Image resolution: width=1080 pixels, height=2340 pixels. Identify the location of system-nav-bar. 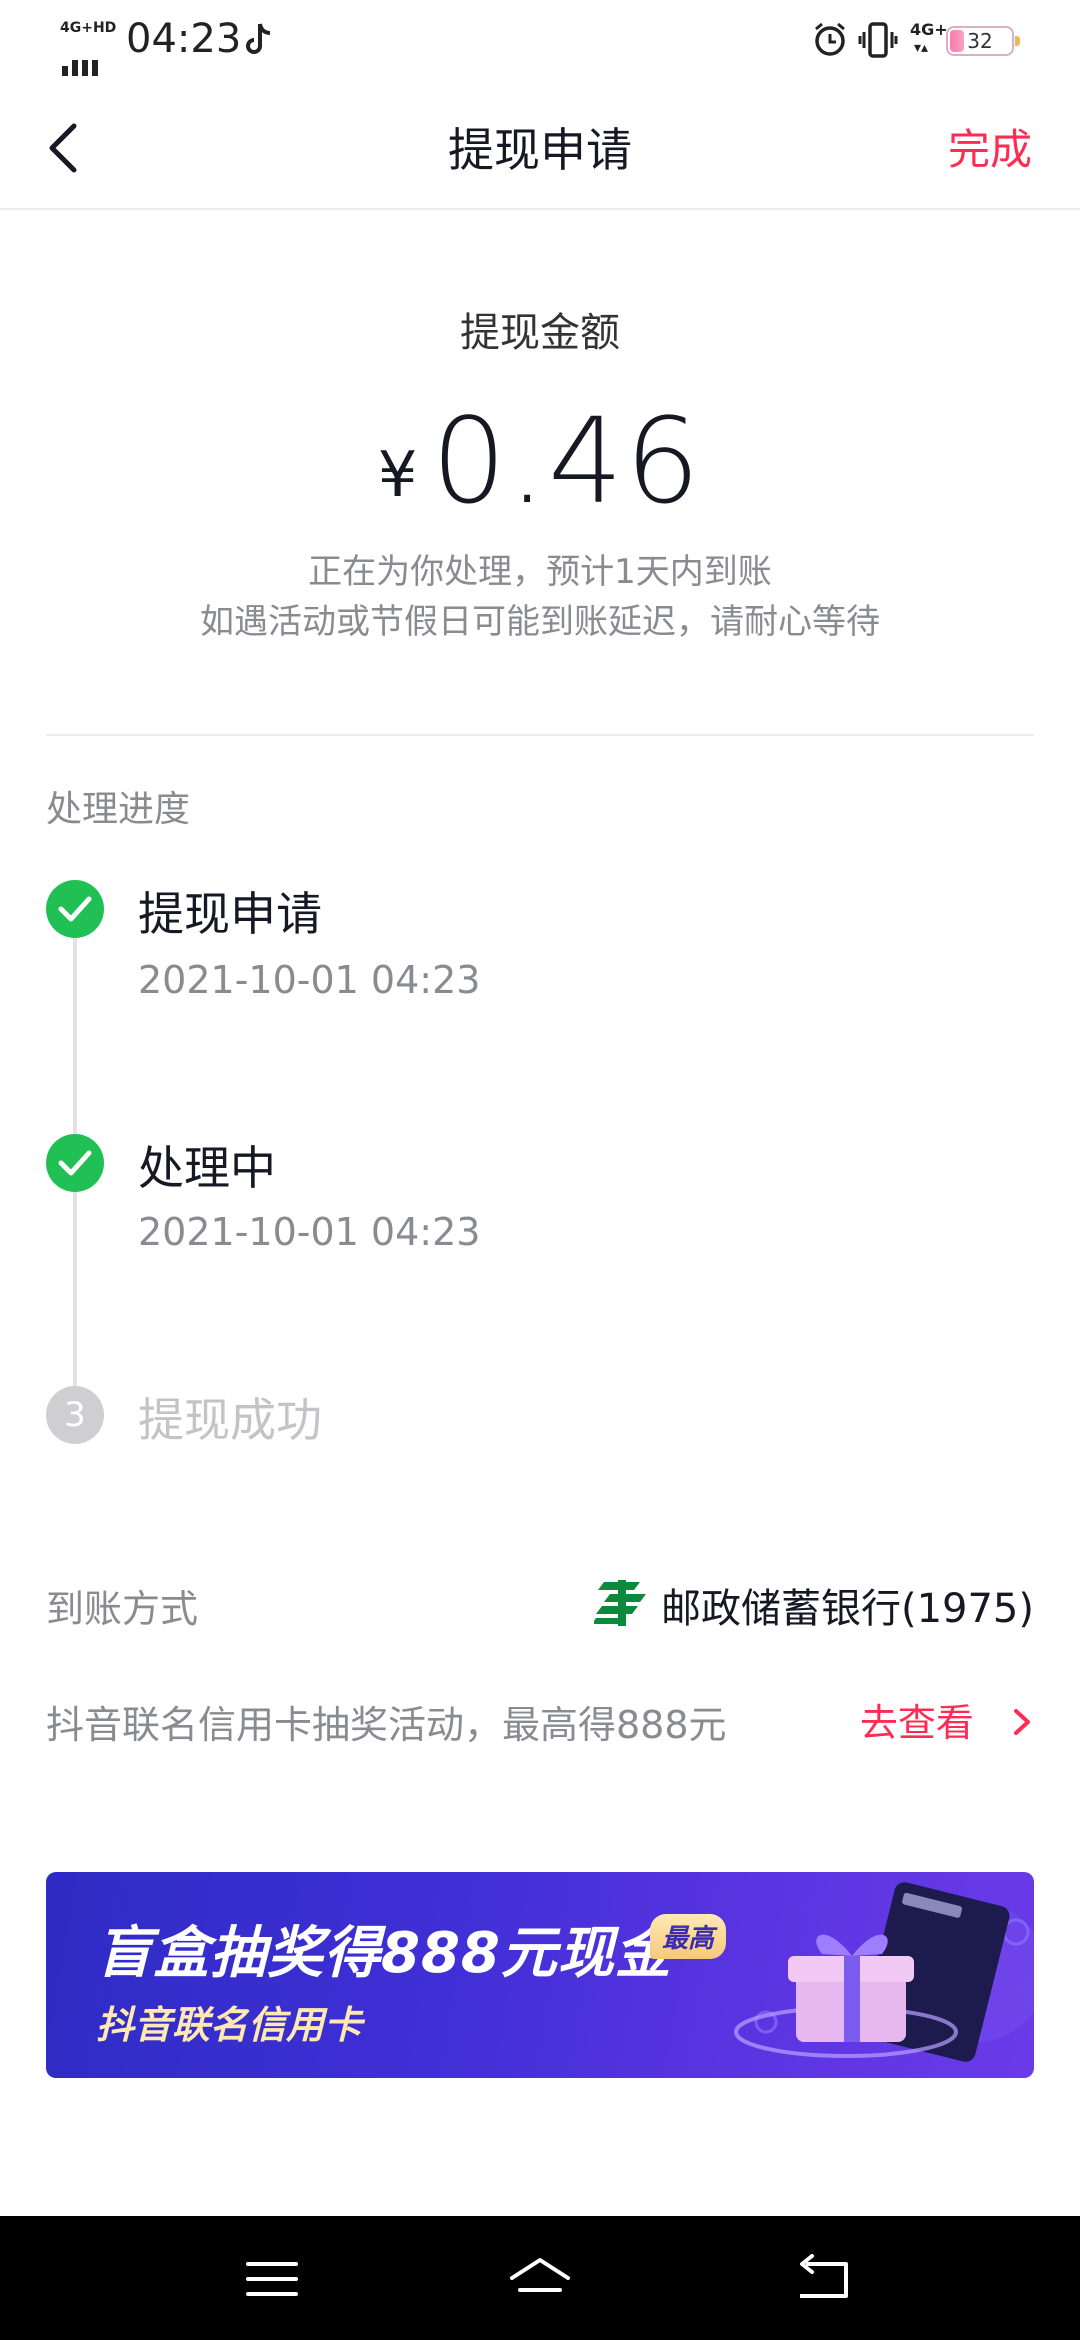
(540, 2278).